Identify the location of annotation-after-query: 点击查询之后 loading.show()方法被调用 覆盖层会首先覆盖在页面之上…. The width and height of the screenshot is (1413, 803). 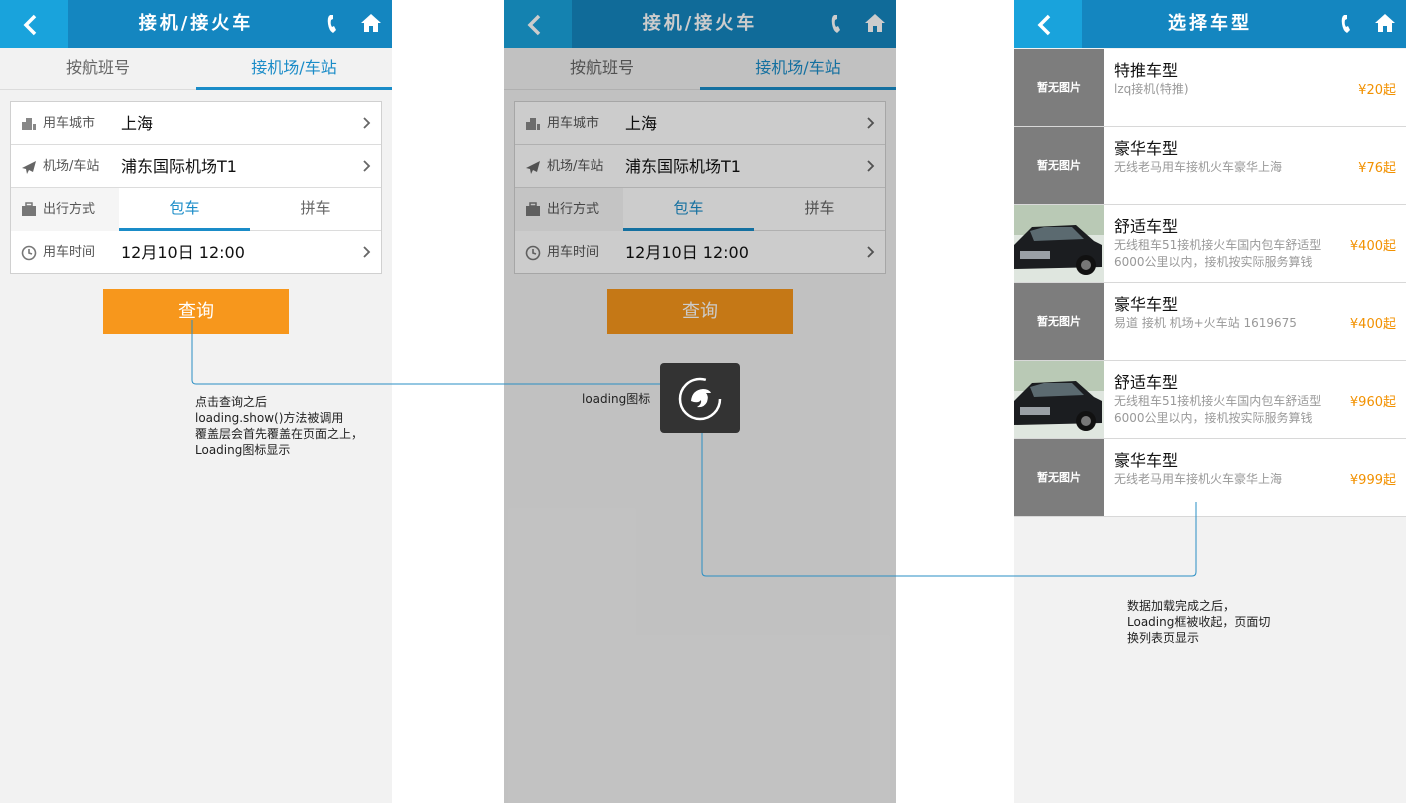
(279, 426).